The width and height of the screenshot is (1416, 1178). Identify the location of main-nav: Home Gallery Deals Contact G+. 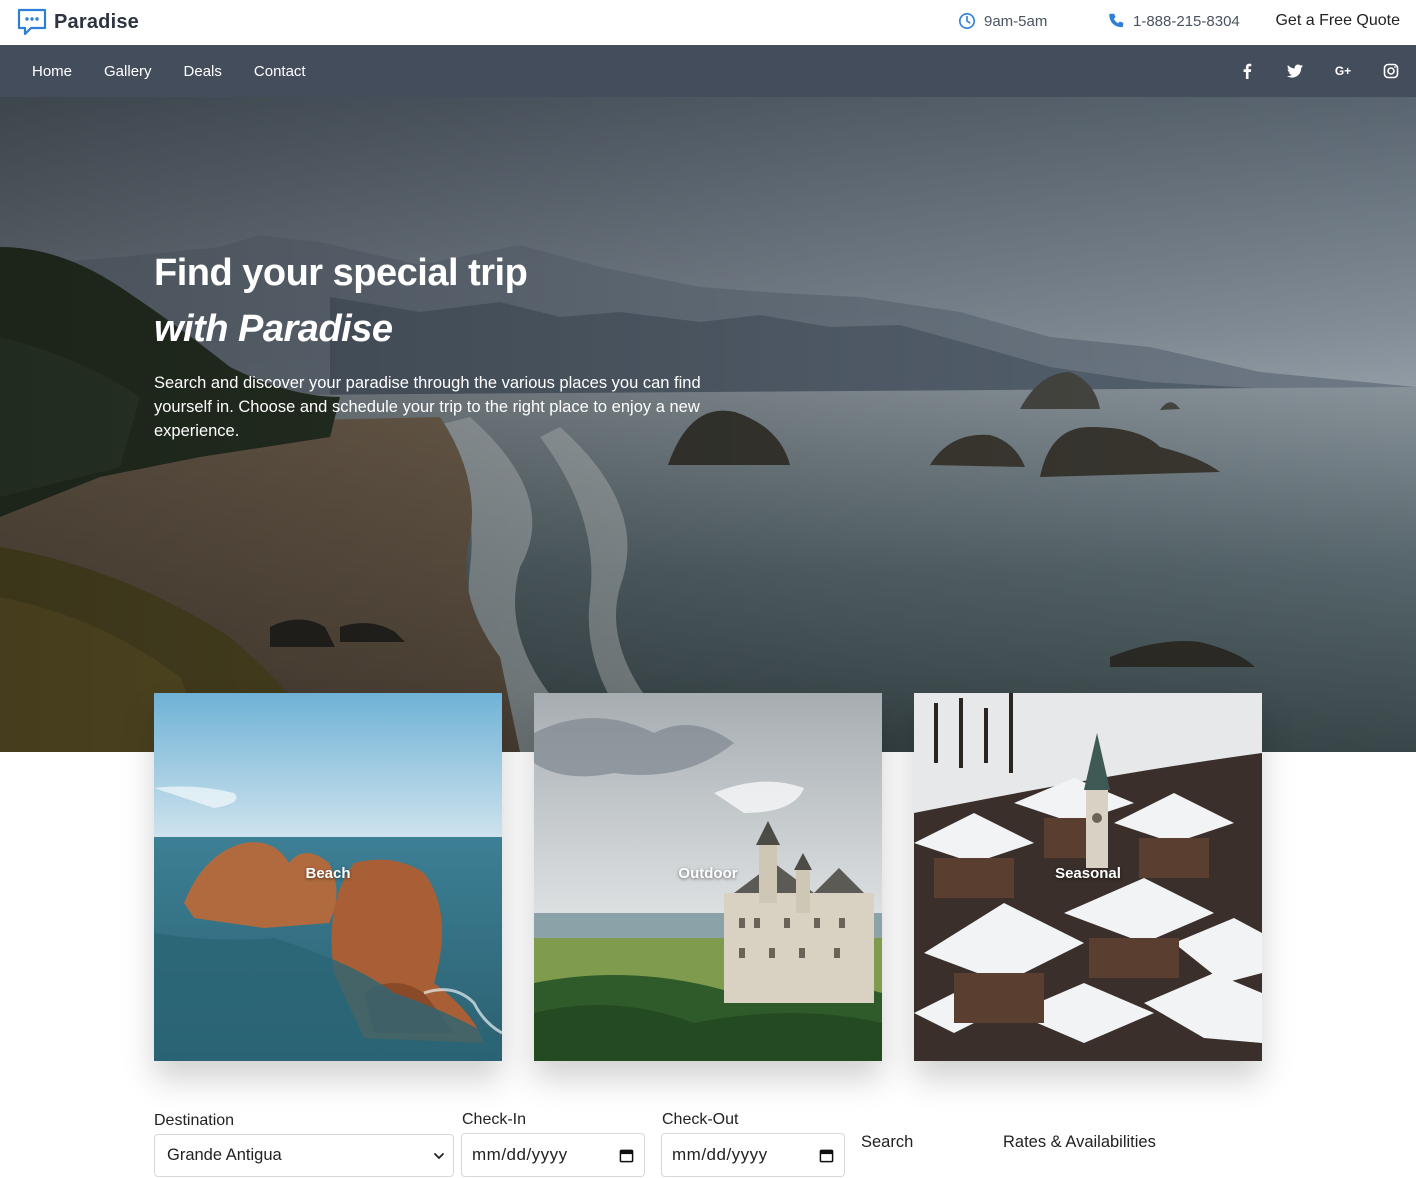
(708, 71).